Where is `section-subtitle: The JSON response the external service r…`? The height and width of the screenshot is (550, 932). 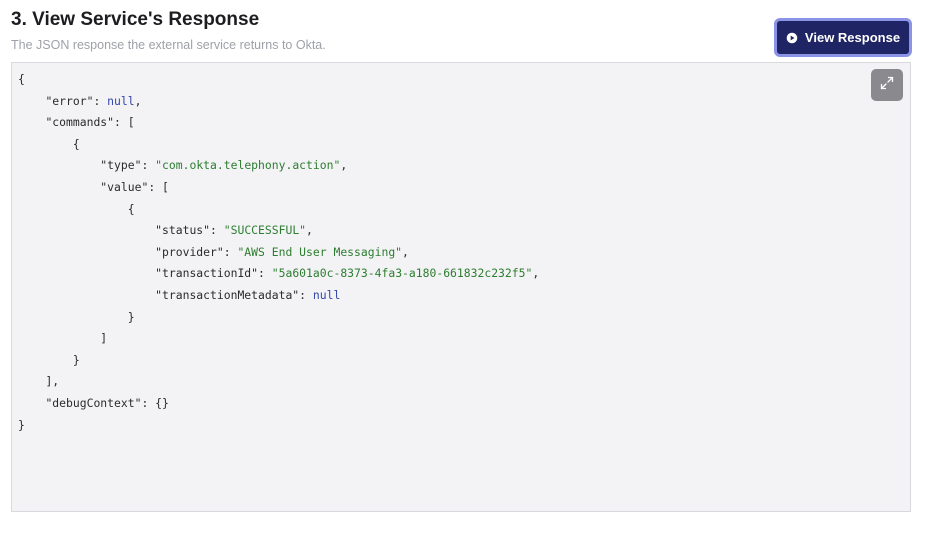 section-subtitle: The JSON response the external service r… is located at coordinates (168, 45).